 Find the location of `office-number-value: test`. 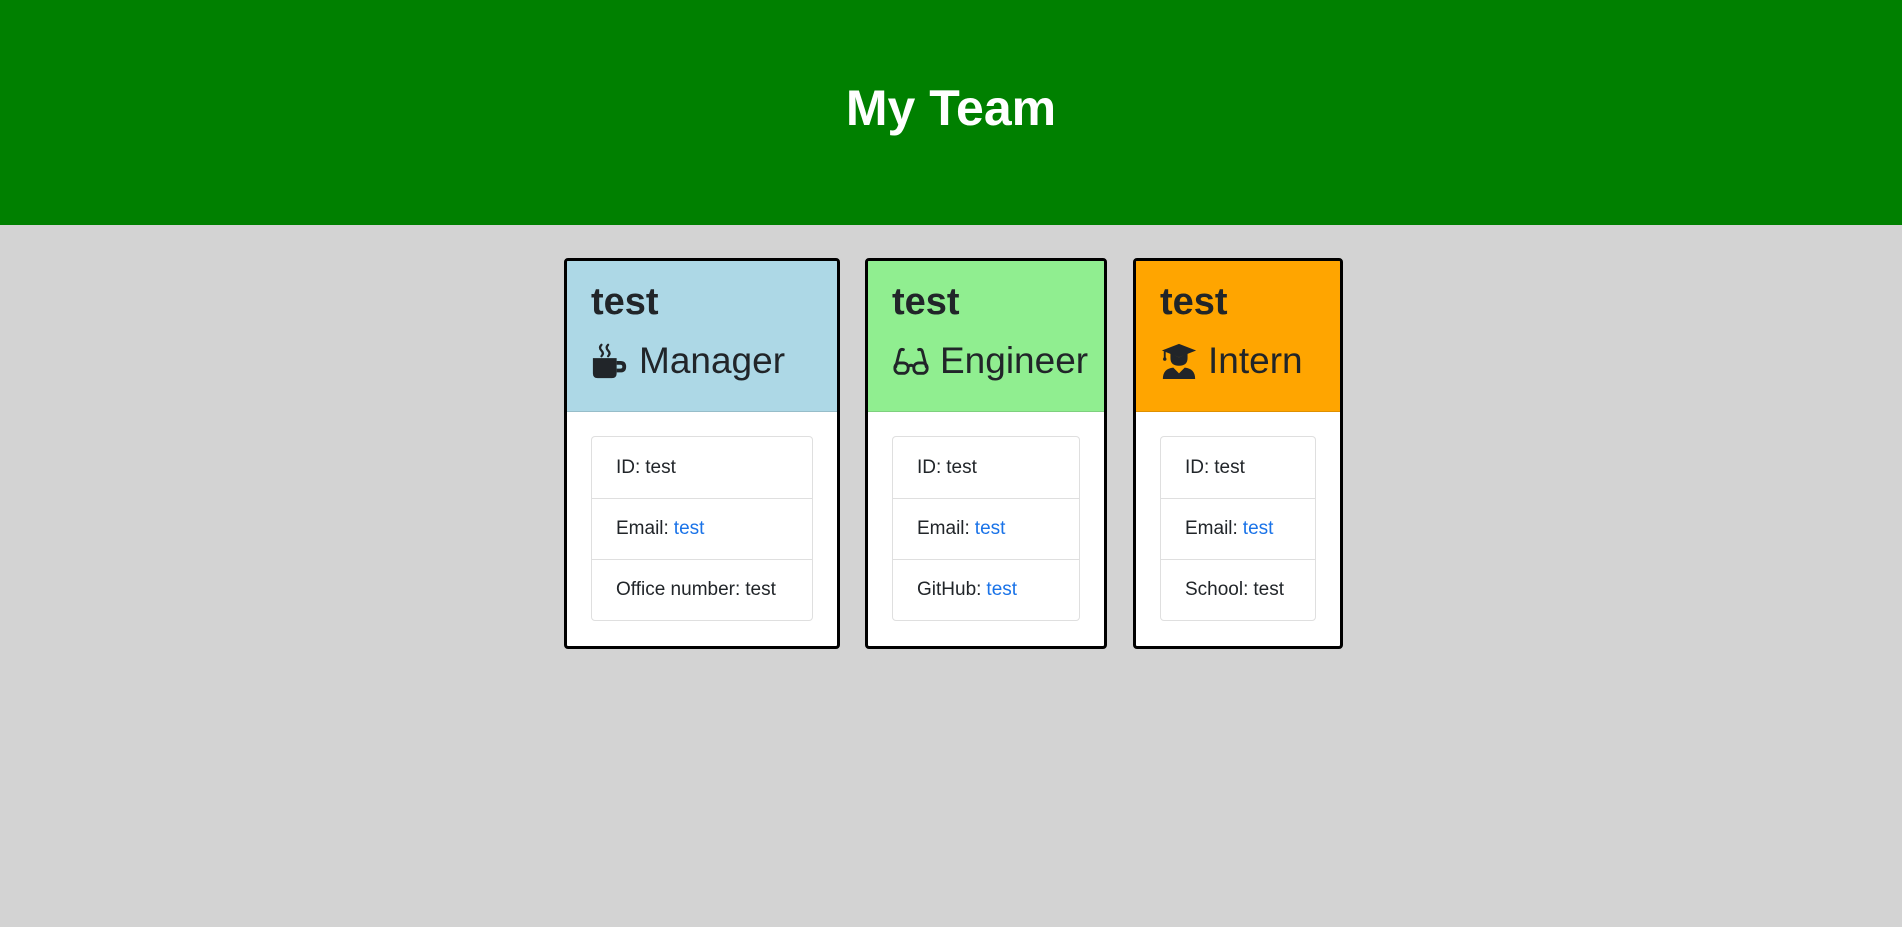

office-number-value: test is located at coordinates (760, 589).